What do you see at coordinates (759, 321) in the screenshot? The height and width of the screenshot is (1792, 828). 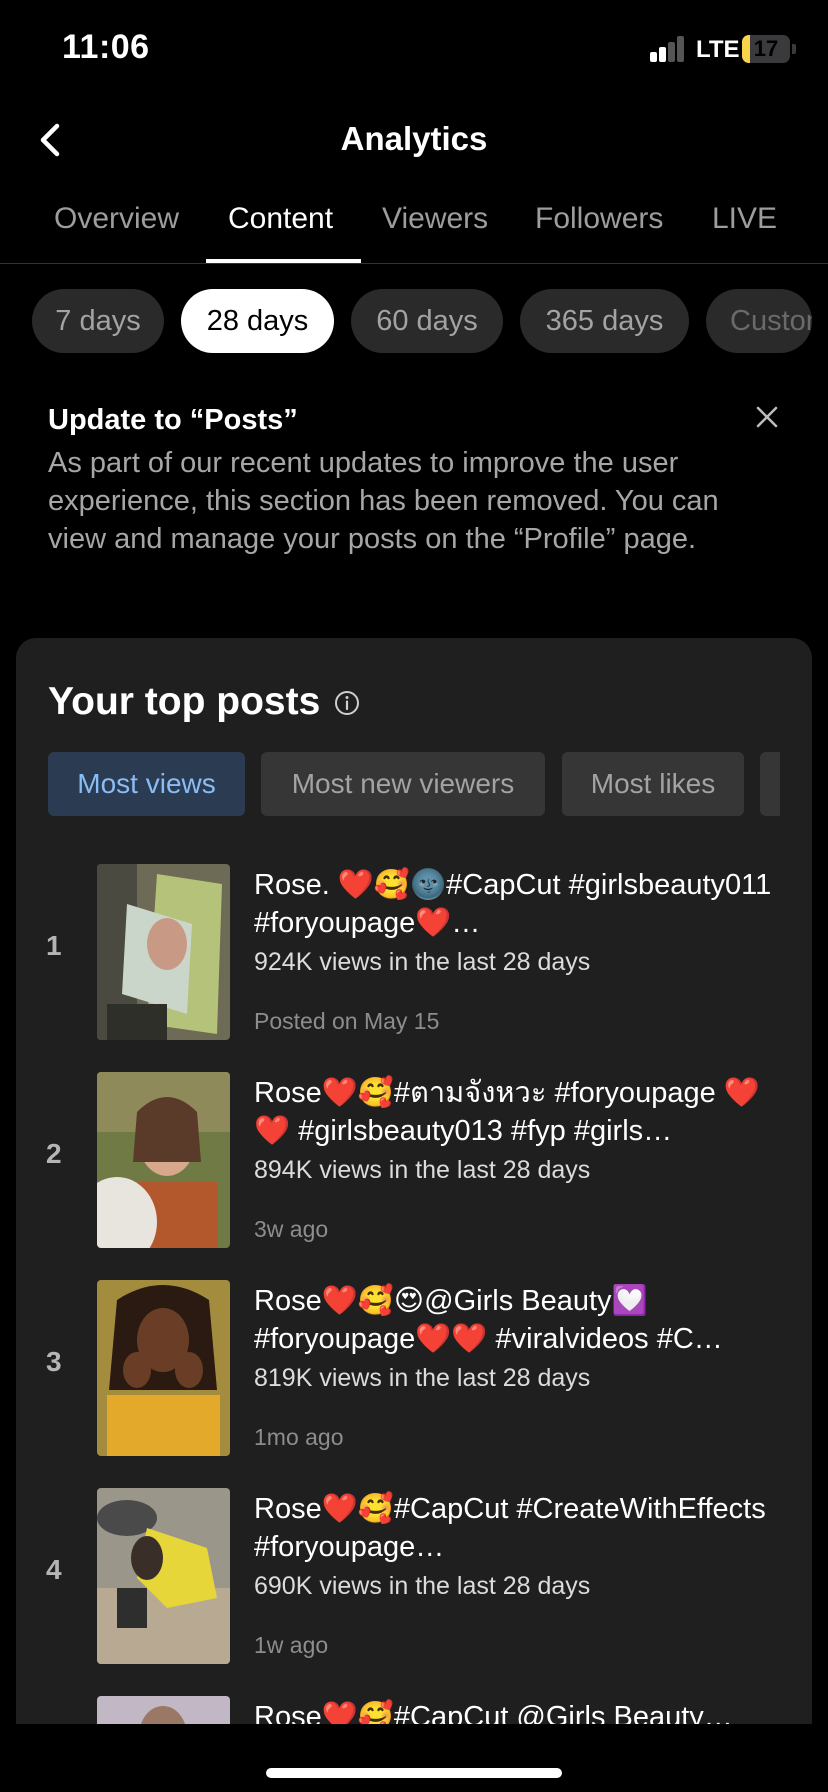 I see `range-custom: Custom` at bounding box center [759, 321].